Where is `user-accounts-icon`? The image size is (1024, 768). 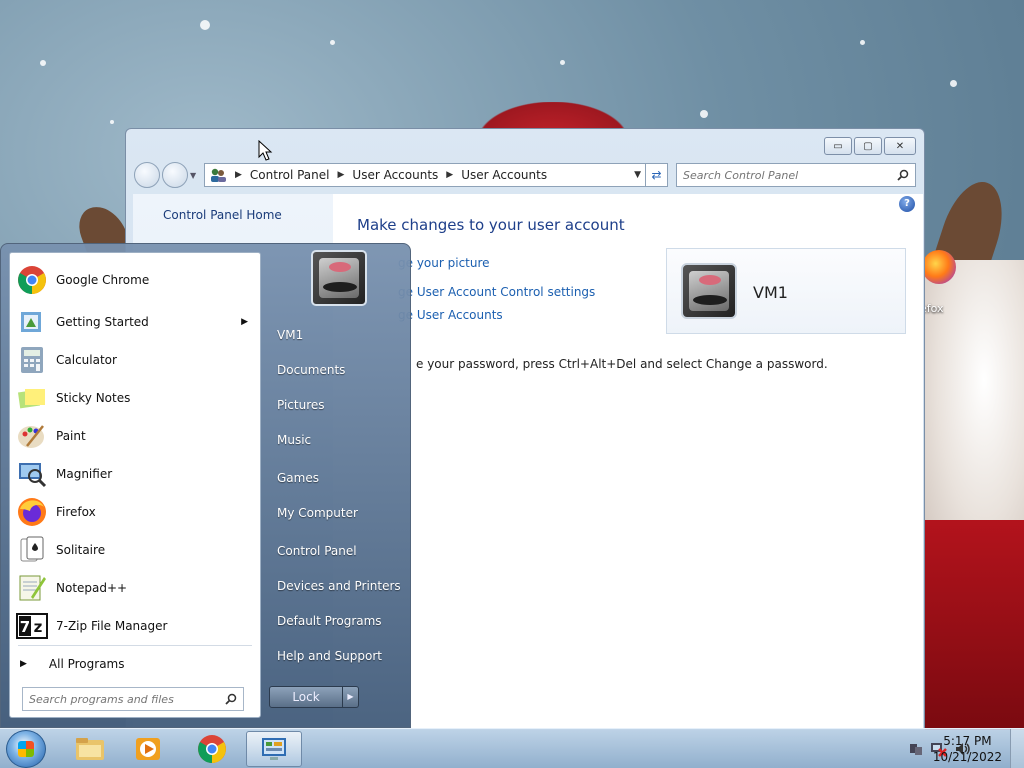
user-accounts-icon is located at coordinates (218, 175).